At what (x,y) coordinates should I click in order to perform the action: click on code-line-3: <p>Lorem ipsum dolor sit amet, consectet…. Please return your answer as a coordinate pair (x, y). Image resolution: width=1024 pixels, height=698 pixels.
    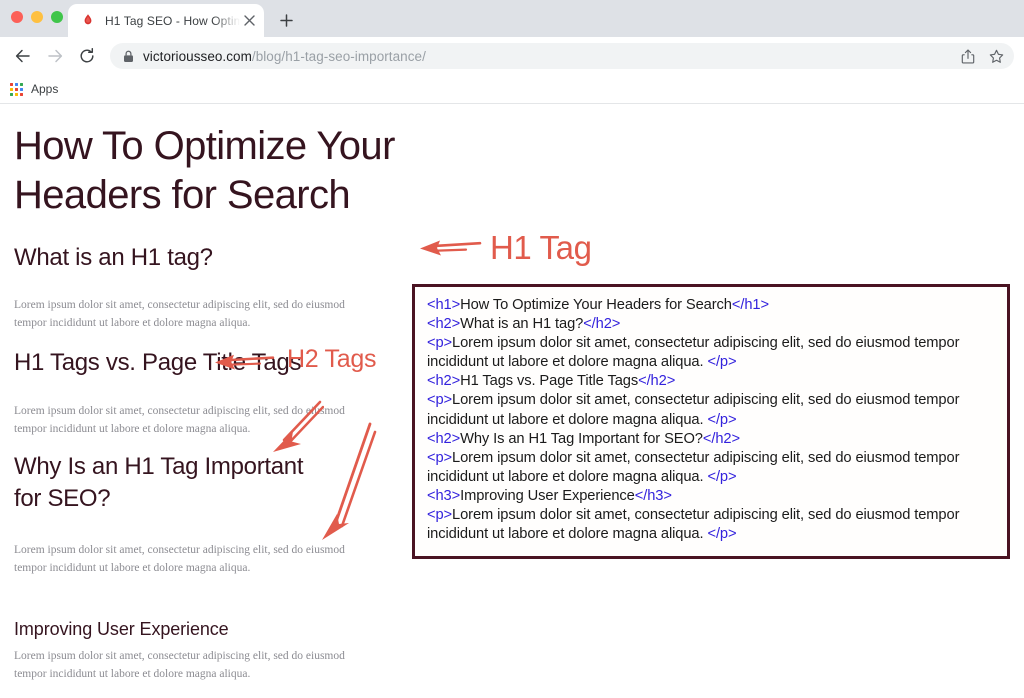
    Looking at the image, I should click on (711, 353).